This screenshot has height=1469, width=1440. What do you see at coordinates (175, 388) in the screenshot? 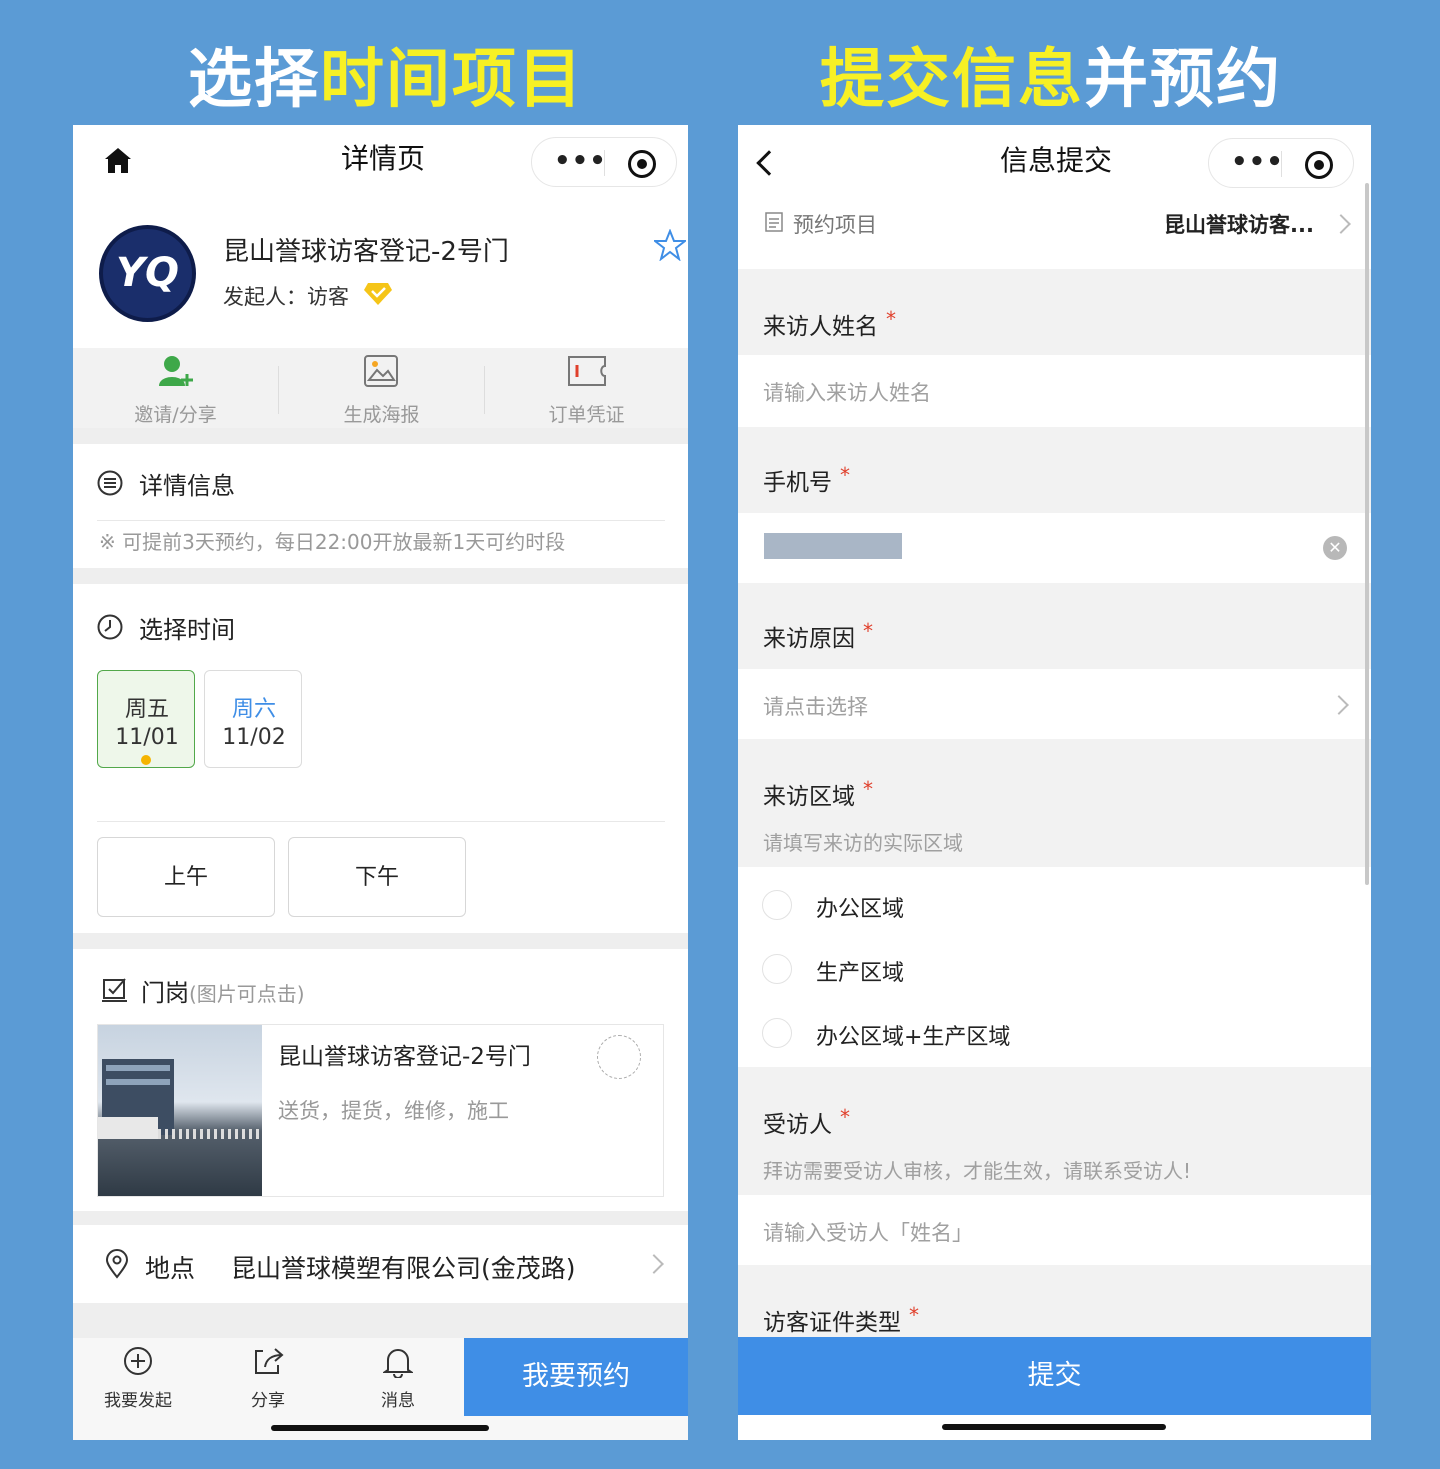
I see `invite-share-action: 邀请/分享` at bounding box center [175, 388].